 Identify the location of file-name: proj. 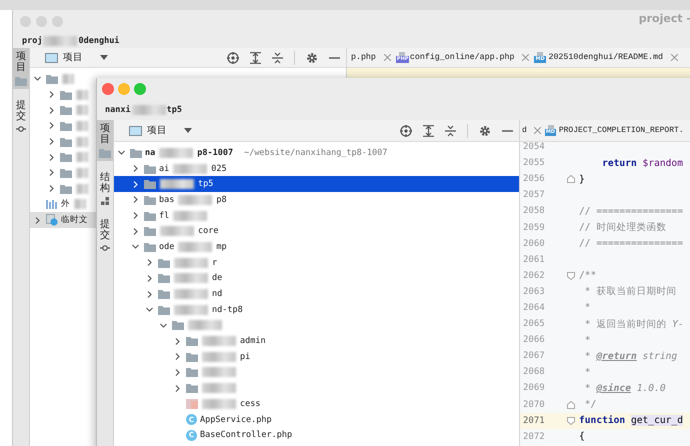
(32, 41).